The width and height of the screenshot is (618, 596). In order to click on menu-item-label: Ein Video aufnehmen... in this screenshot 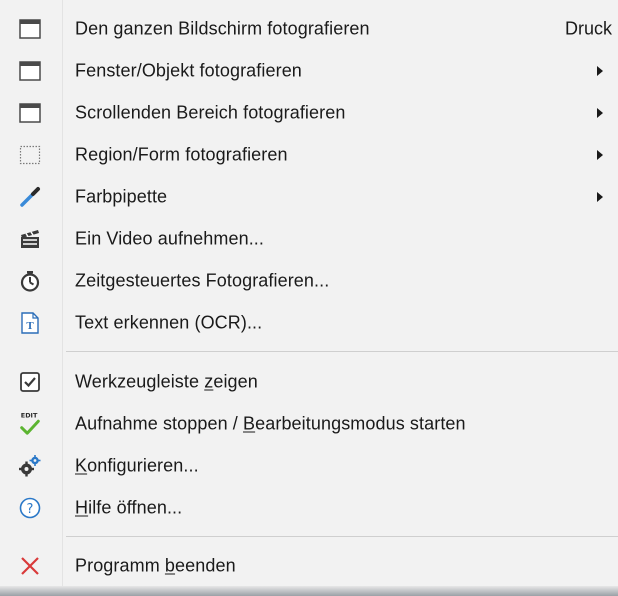, I will do `click(170, 238)`.